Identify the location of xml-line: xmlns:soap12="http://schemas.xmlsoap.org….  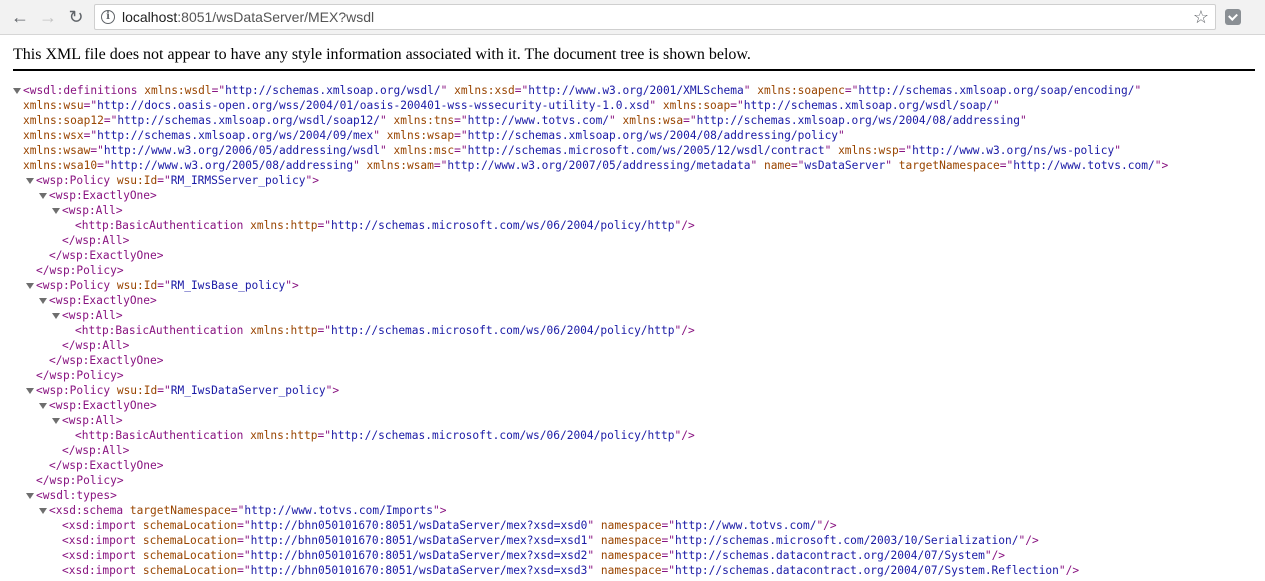
(525, 120).